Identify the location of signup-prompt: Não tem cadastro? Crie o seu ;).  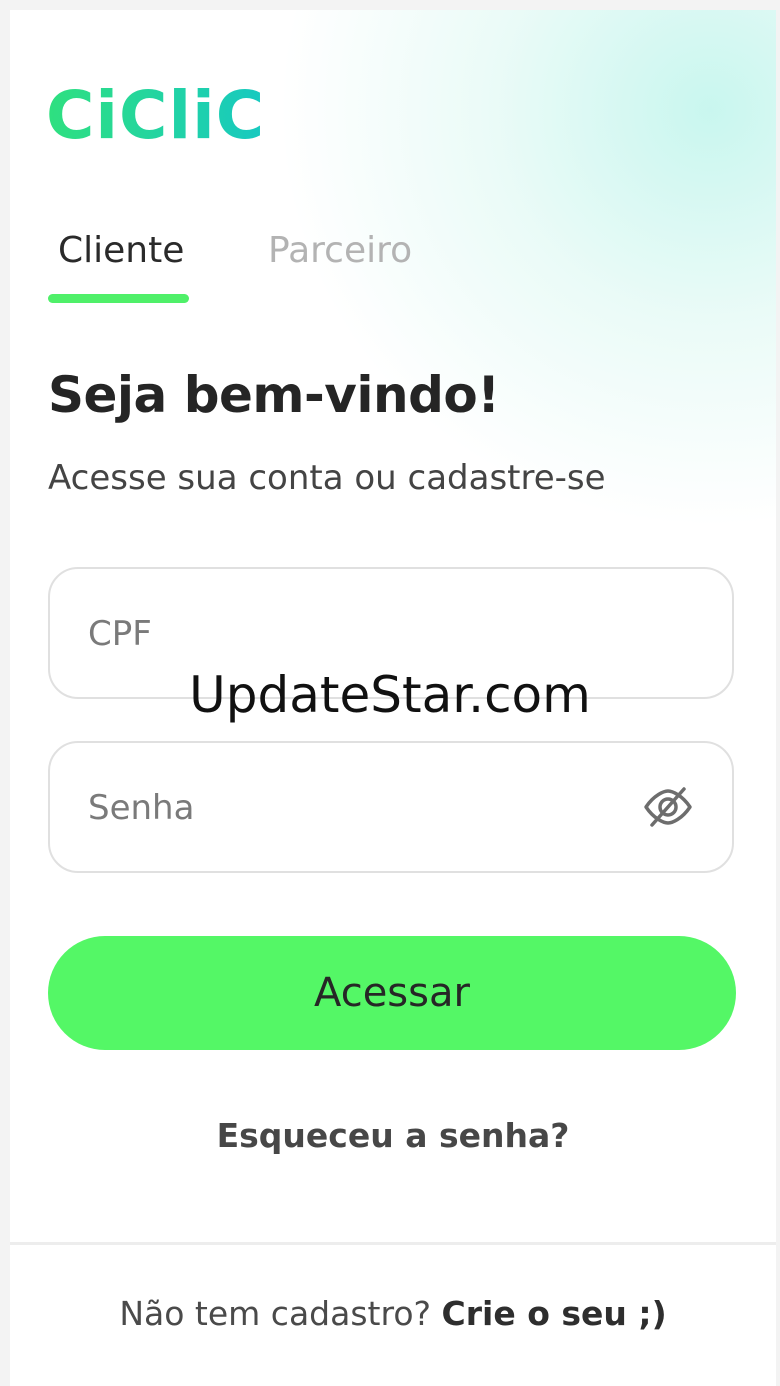
(393, 1313).